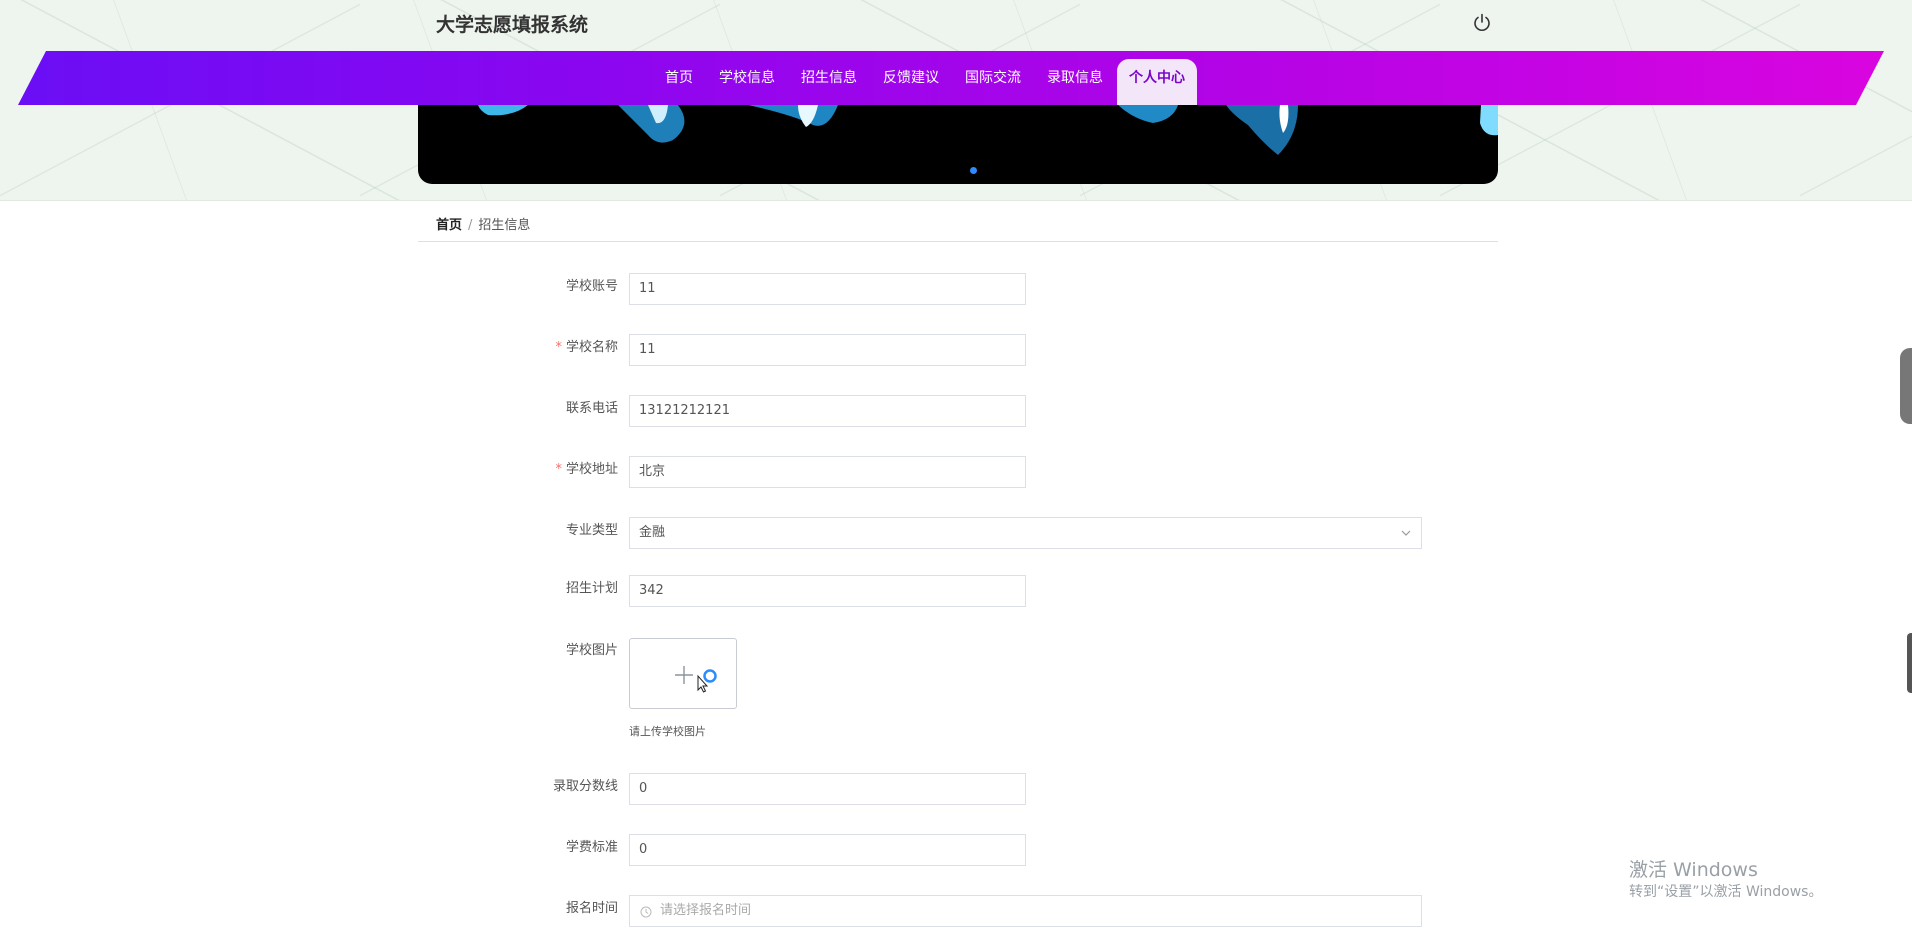  Describe the element at coordinates (449, 225) in the screenshot. I see `breadcrumb-home: 首页` at that location.